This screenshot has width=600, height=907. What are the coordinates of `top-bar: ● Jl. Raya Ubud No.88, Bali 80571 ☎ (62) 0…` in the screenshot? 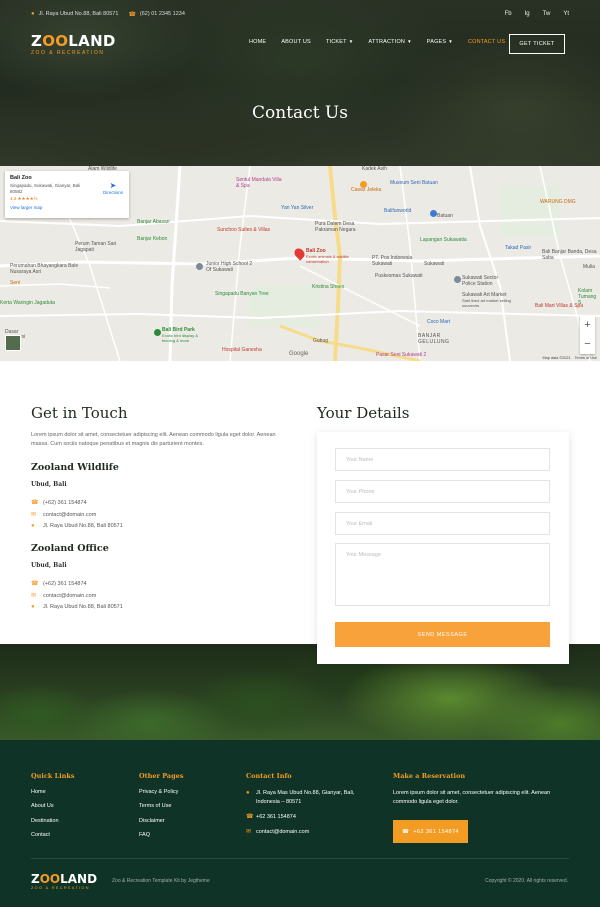 It's located at (300, 14).